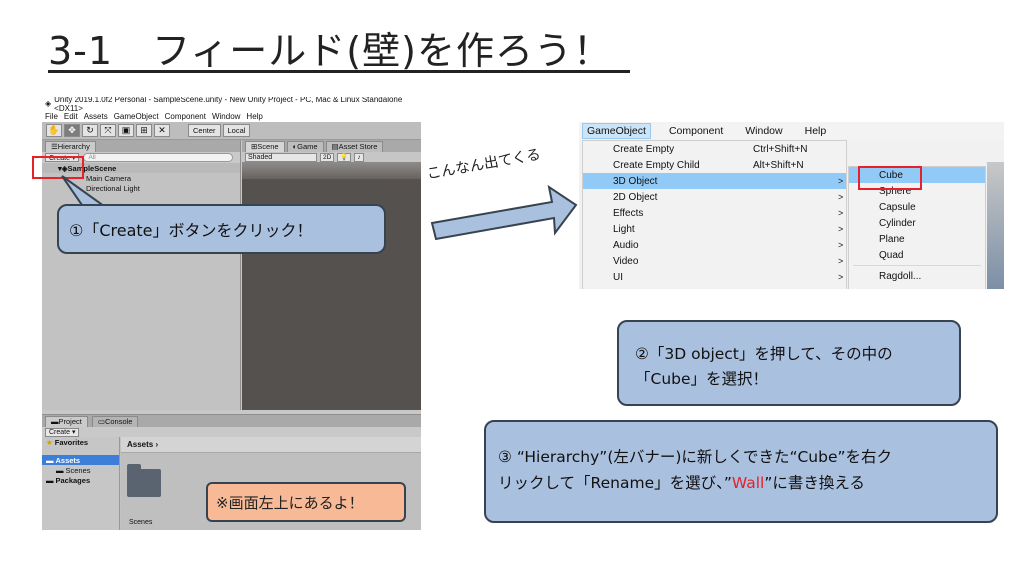 This screenshot has width=1024, height=570. Describe the element at coordinates (281, 157) in the screenshot. I see `shading-mode-select: Shaded` at that location.